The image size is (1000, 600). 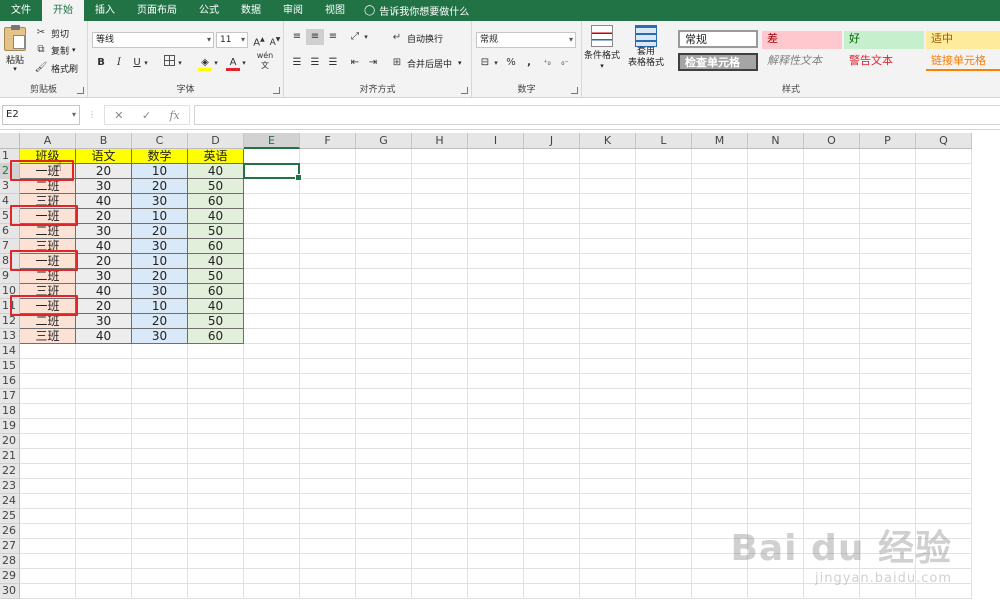 I want to click on column-header-d: D, so click(x=216, y=141).